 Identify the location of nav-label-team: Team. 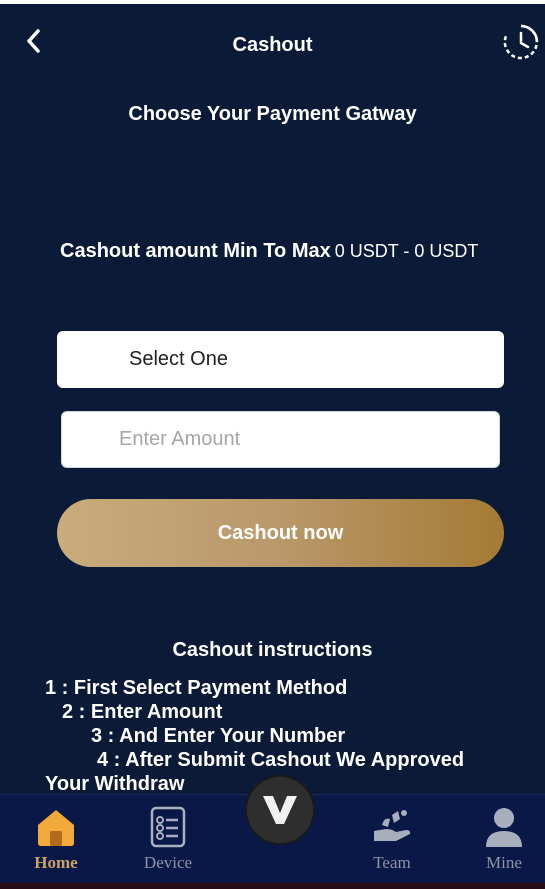
(392, 862).